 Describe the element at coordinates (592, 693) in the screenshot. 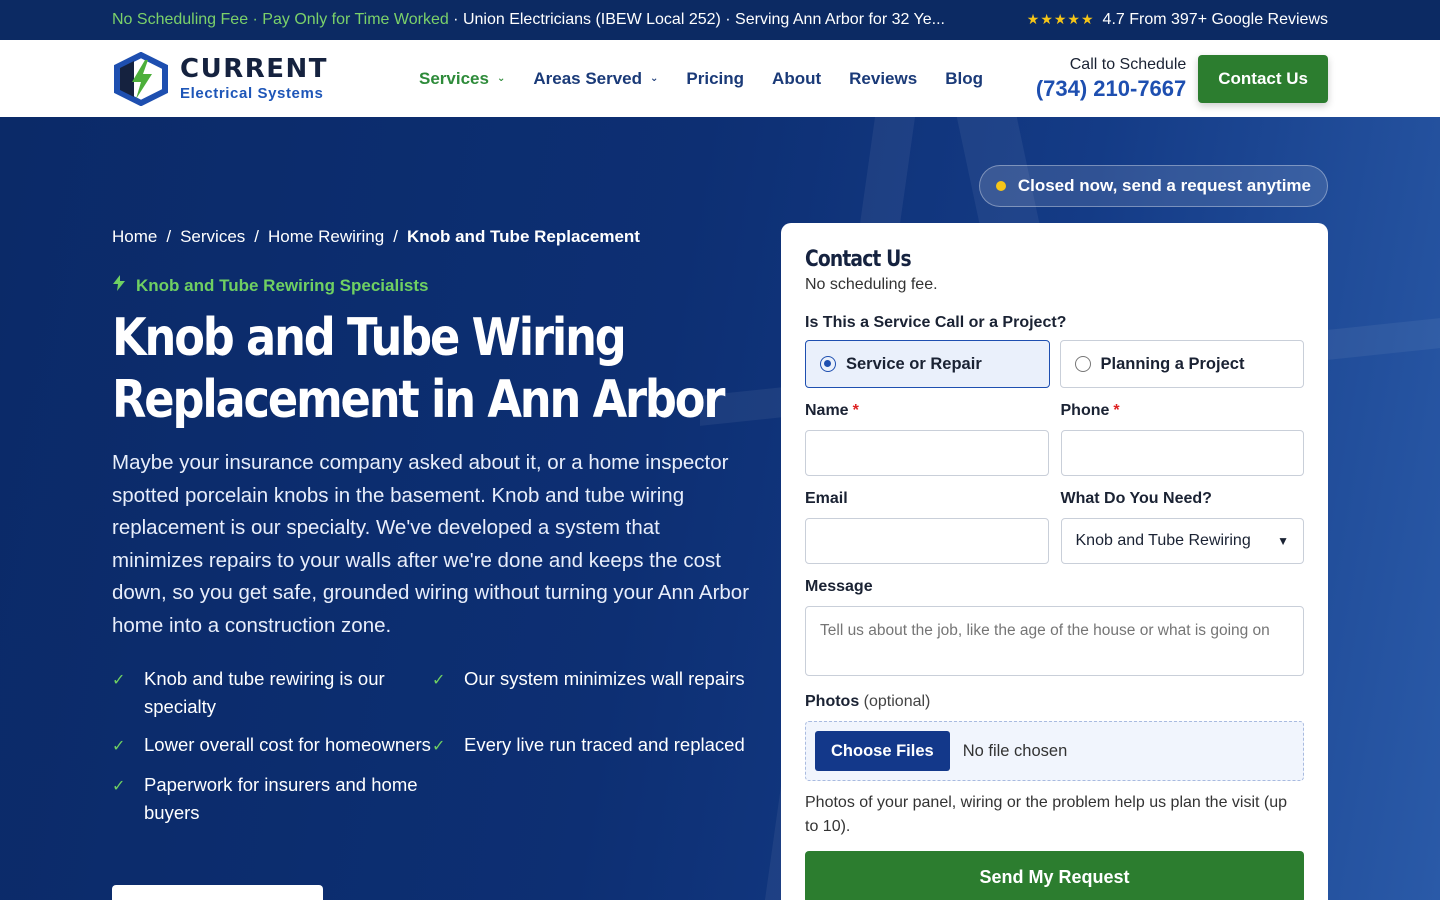

I see `feature-item: ✓ Our system minimizes wall repairs` at that location.